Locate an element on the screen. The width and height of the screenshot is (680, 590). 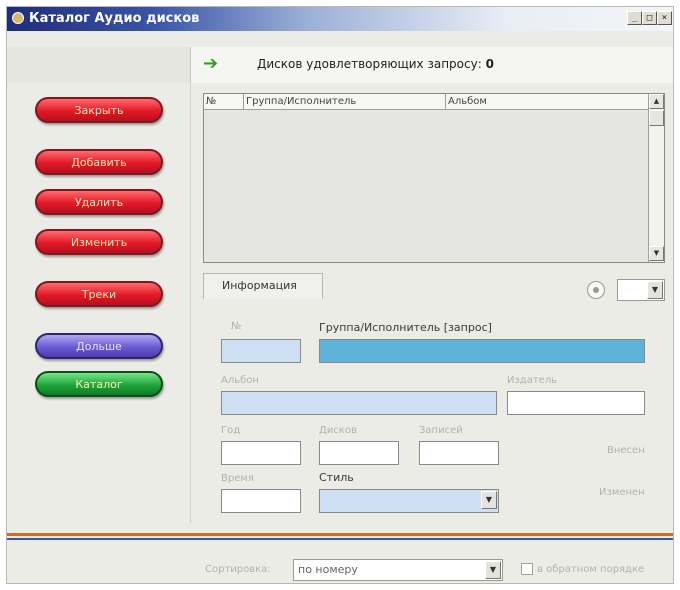
divider-blue is located at coordinates (340, 539).